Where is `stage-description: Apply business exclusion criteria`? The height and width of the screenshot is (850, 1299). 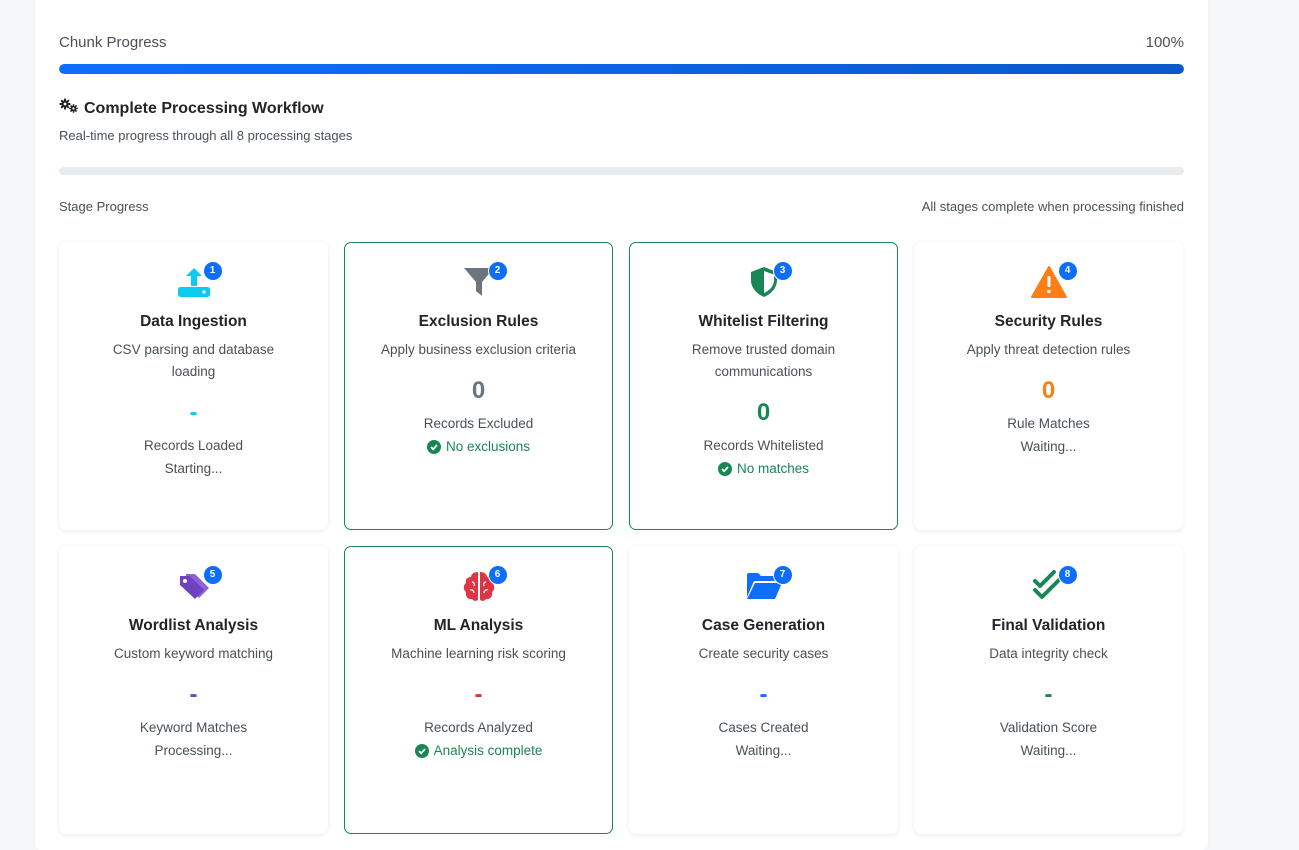
stage-description: Apply business exclusion criteria is located at coordinates (478, 349).